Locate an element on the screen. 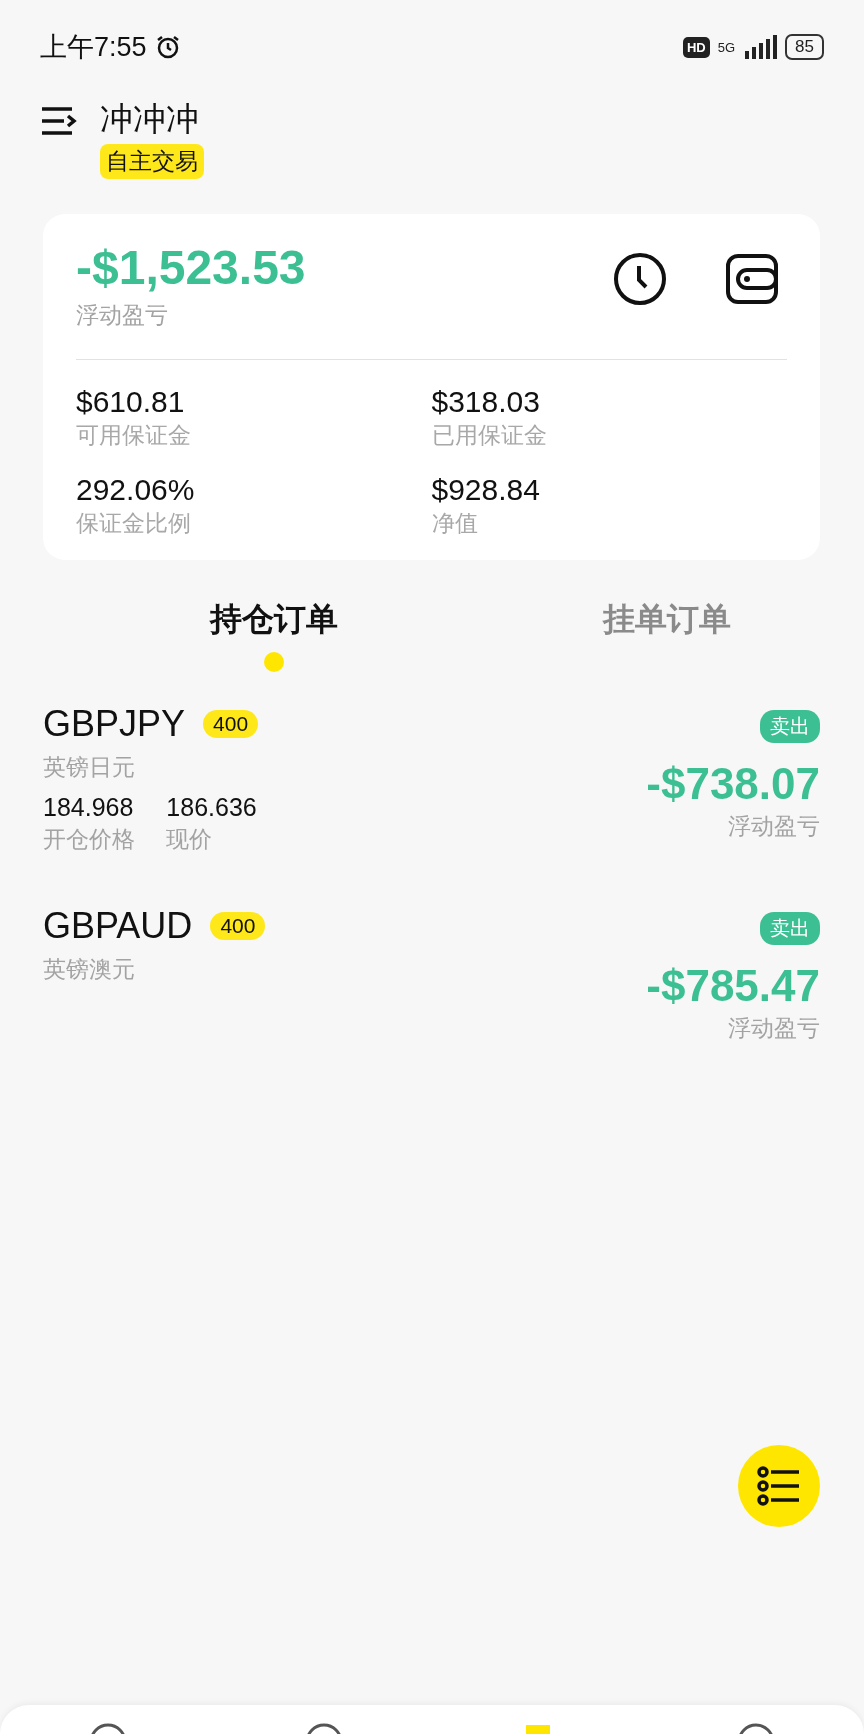 Image resolution: width=864 pixels, height=1734 pixels. open-price-label: 开仓价格 is located at coordinates (89, 839).